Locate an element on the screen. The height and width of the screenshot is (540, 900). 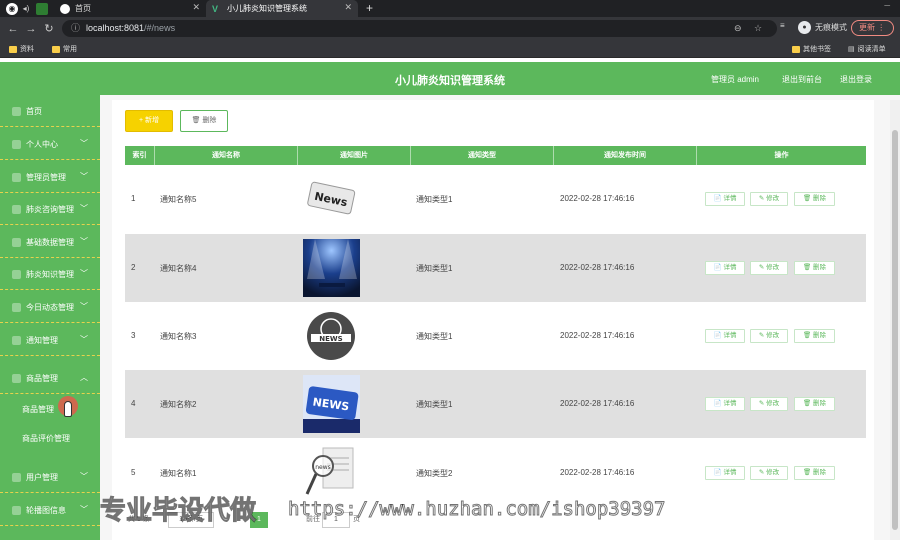
submenu-item-goods: 商品管理 is located at coordinates (50, 409).